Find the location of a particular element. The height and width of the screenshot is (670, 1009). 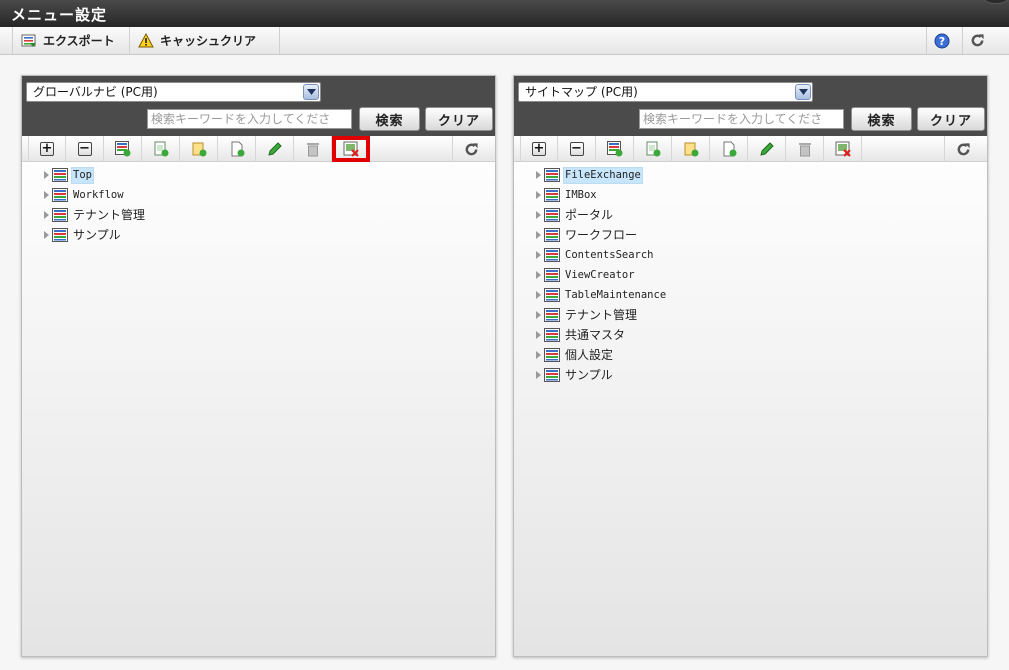

tree-node: ポータル is located at coordinates (602, 215).